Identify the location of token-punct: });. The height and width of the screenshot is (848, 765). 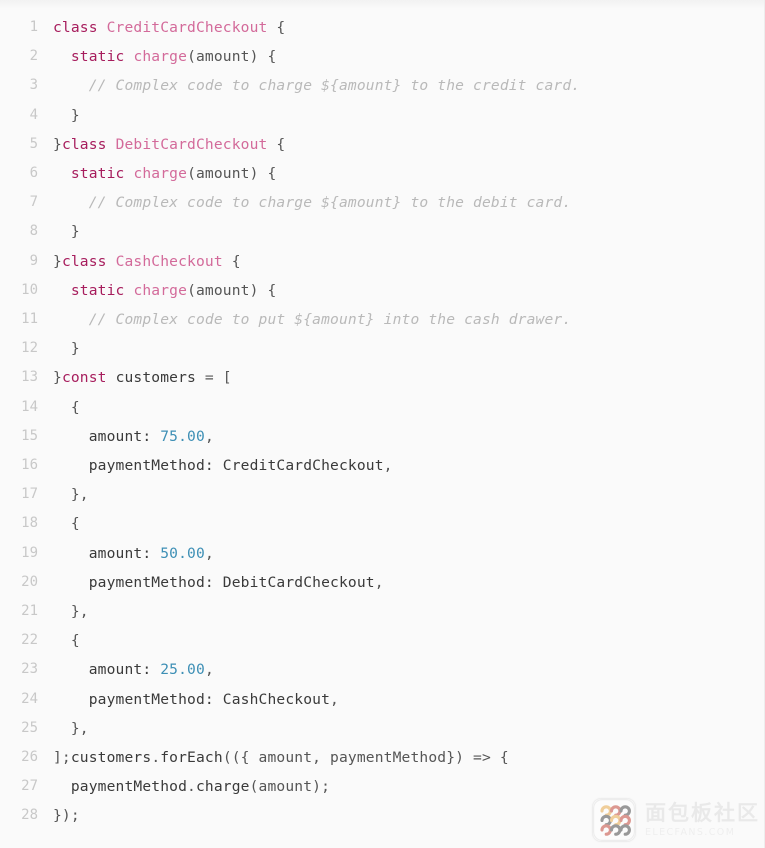
(66, 816).